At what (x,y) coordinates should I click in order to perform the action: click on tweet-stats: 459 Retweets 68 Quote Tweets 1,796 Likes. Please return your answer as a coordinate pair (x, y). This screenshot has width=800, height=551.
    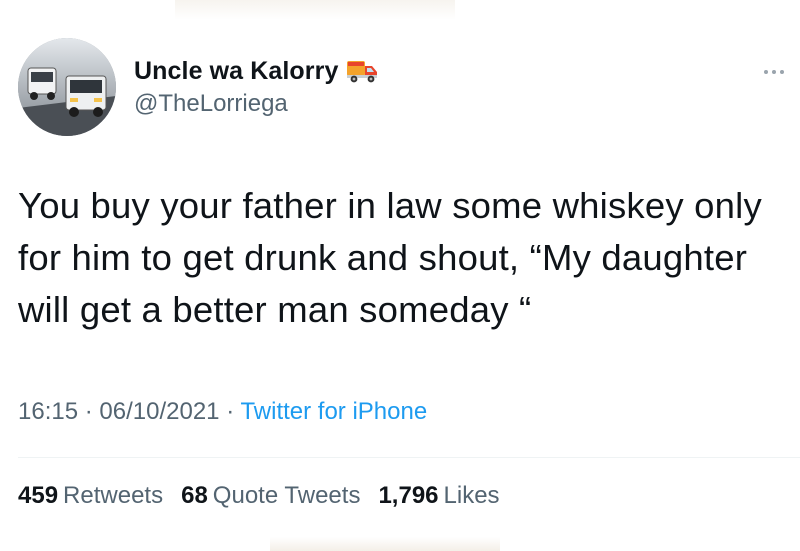
    Looking at the image, I should click on (259, 496).